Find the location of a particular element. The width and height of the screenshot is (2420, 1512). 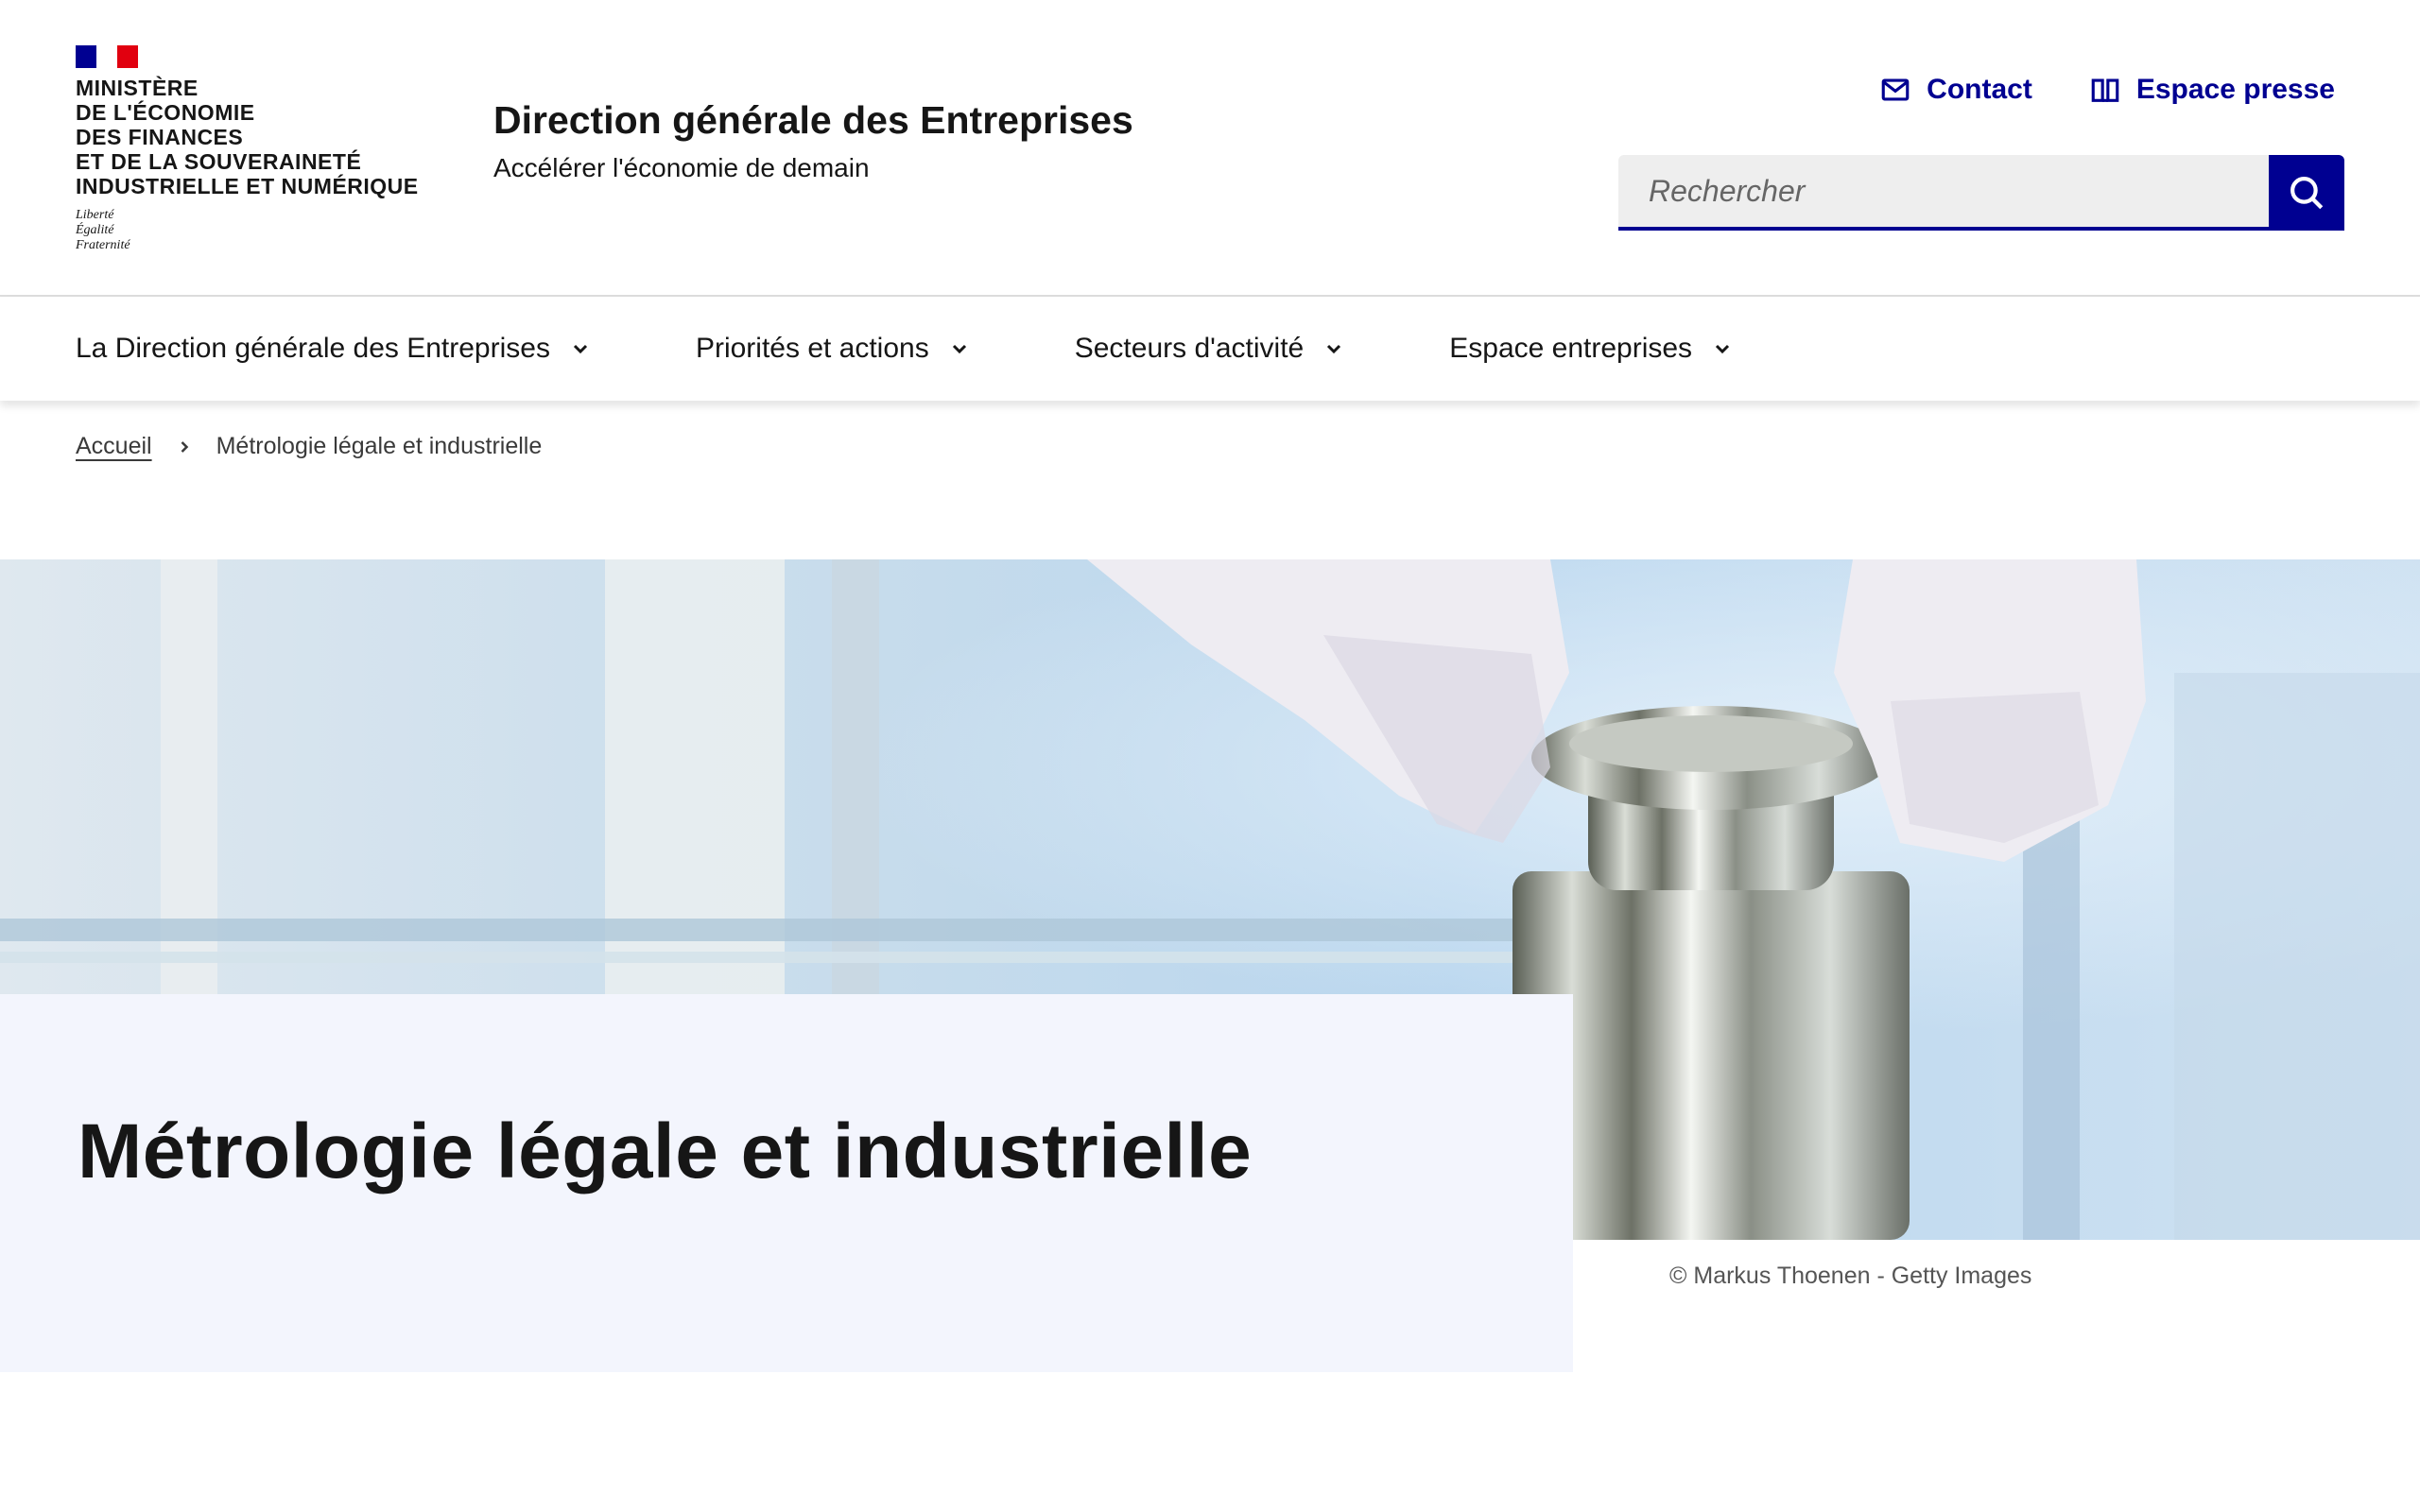

nav-item-label: Secteurs d'activité is located at coordinates (1189, 348).